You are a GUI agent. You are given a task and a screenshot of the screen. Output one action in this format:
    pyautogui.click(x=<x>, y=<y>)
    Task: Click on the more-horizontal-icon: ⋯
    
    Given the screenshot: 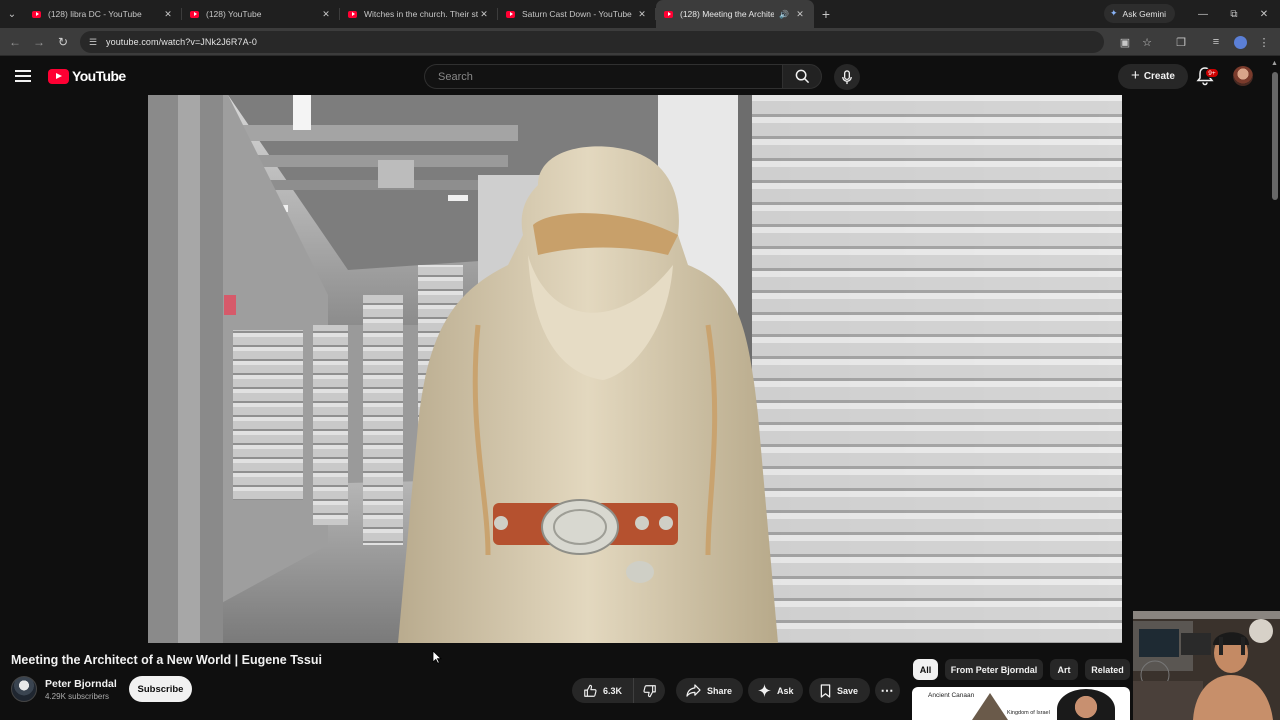 What is the action you would take?
    pyautogui.click(x=887, y=690)
    